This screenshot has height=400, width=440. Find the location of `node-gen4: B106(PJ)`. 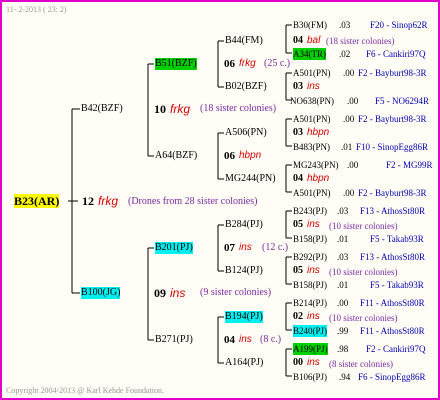

node-gen4: B106(PJ) is located at coordinates (310, 377).